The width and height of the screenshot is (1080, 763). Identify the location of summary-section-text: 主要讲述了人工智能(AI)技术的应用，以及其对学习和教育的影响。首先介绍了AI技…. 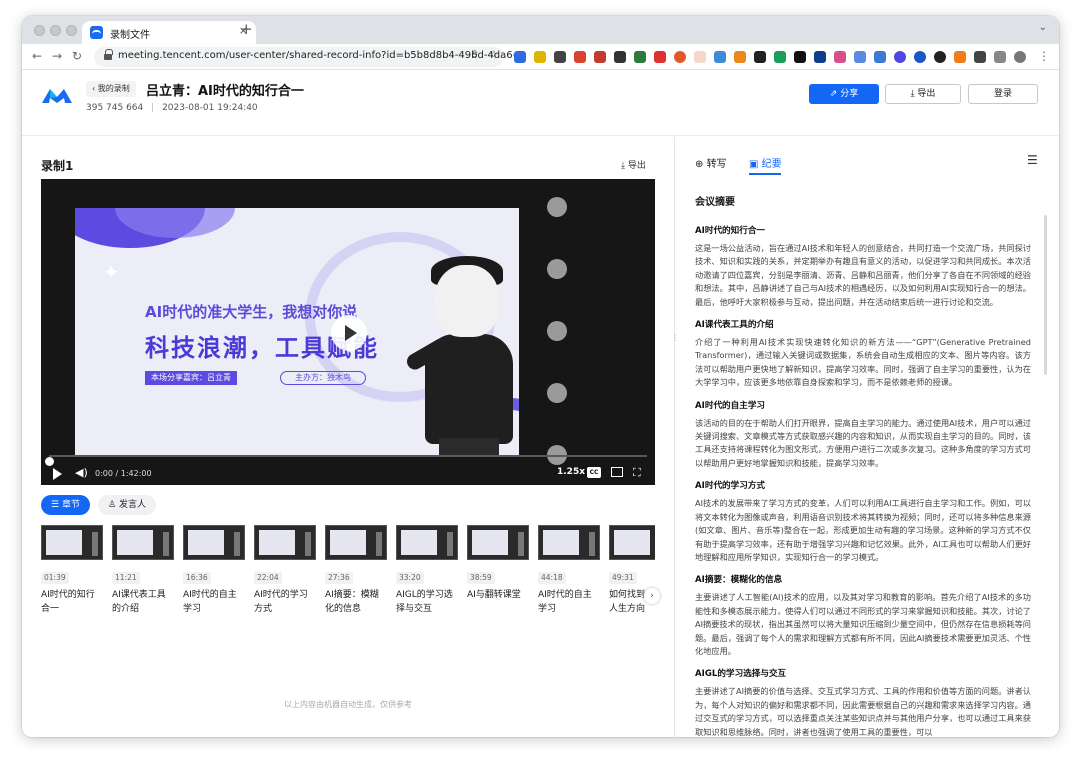
(863, 624).